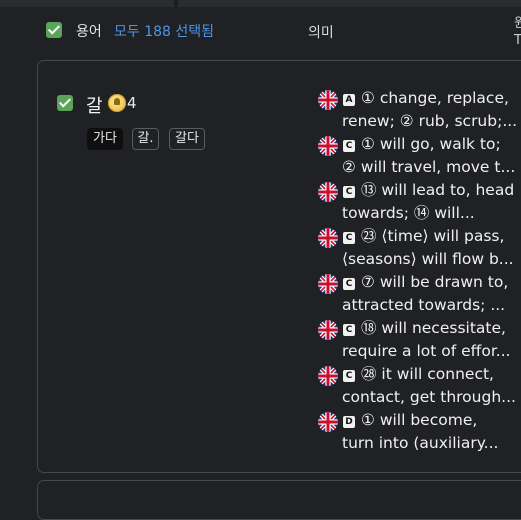 Image resolution: width=521 pixels, height=520 pixels. I want to click on definition-line: ① change, replace,, so click(435, 98).